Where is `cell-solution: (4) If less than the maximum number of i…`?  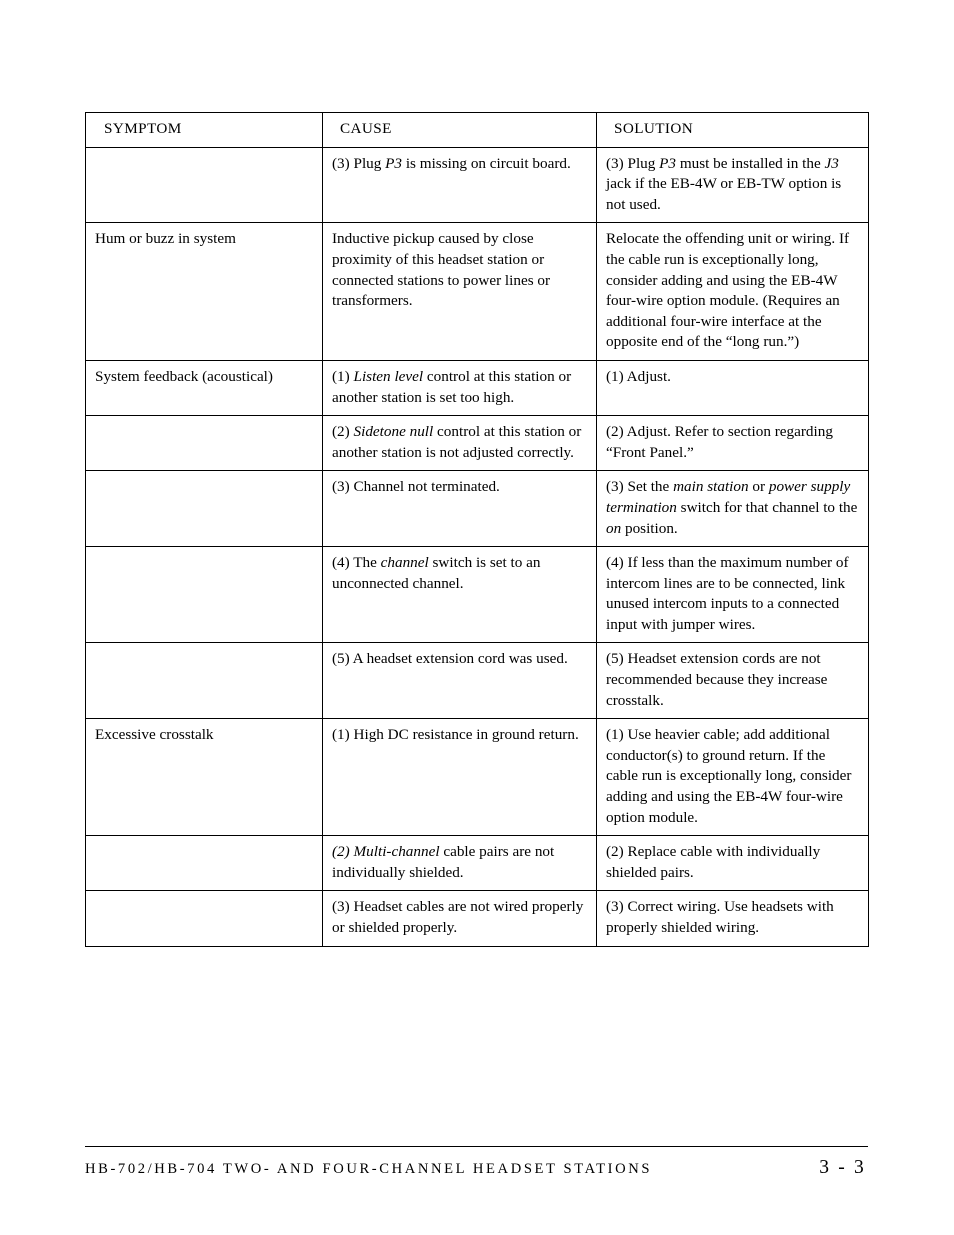 cell-solution: (4) If less than the maximum number of i… is located at coordinates (732, 595).